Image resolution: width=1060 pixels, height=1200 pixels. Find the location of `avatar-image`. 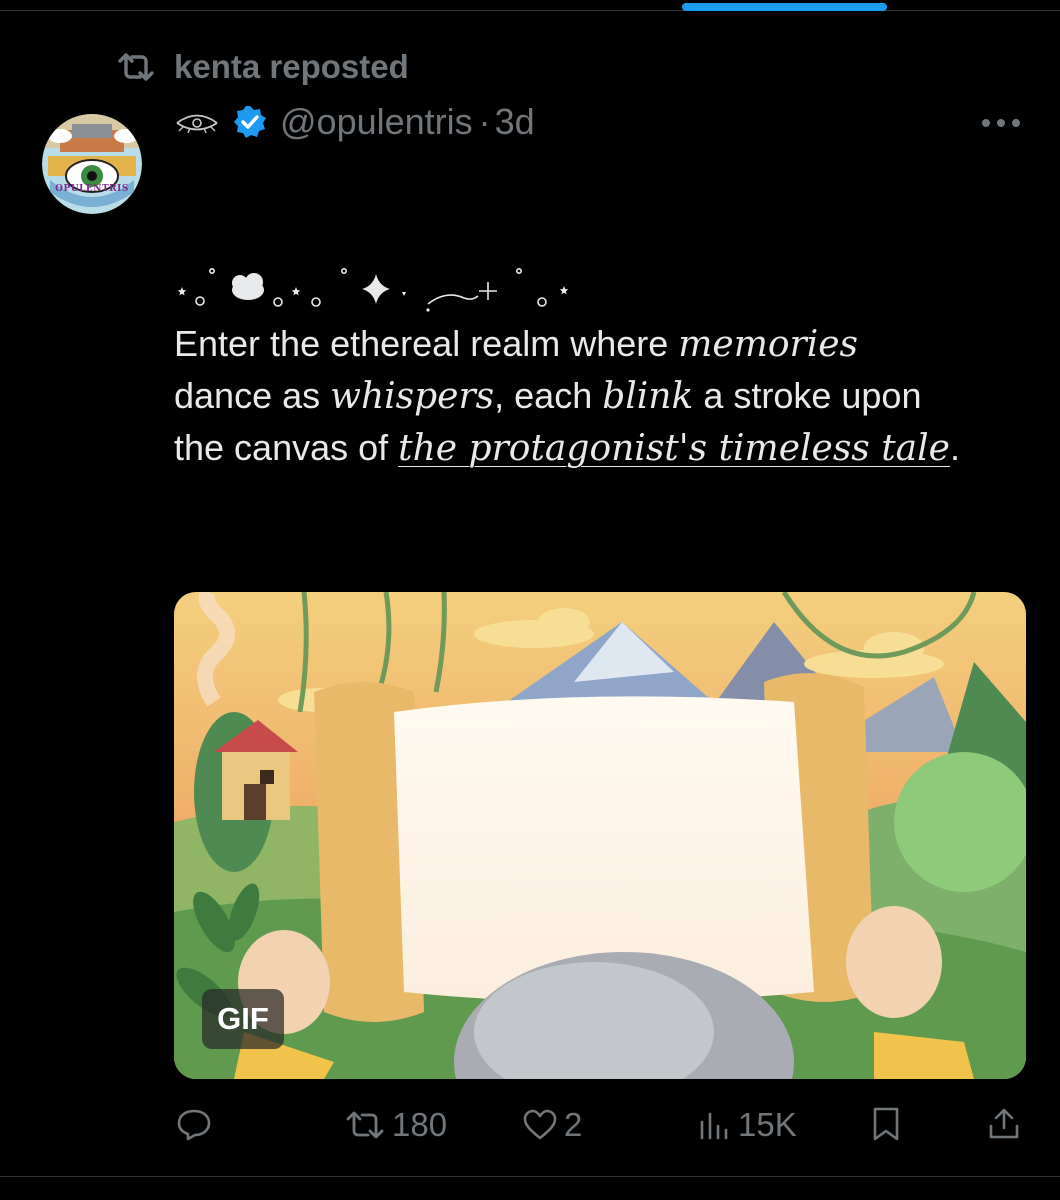

avatar-image is located at coordinates (92, 164).